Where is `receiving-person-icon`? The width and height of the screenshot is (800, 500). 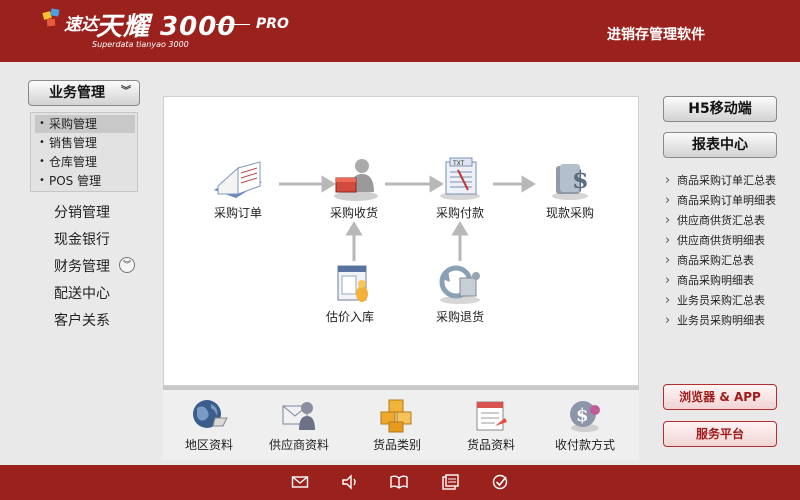 receiving-person-icon is located at coordinates (356, 180).